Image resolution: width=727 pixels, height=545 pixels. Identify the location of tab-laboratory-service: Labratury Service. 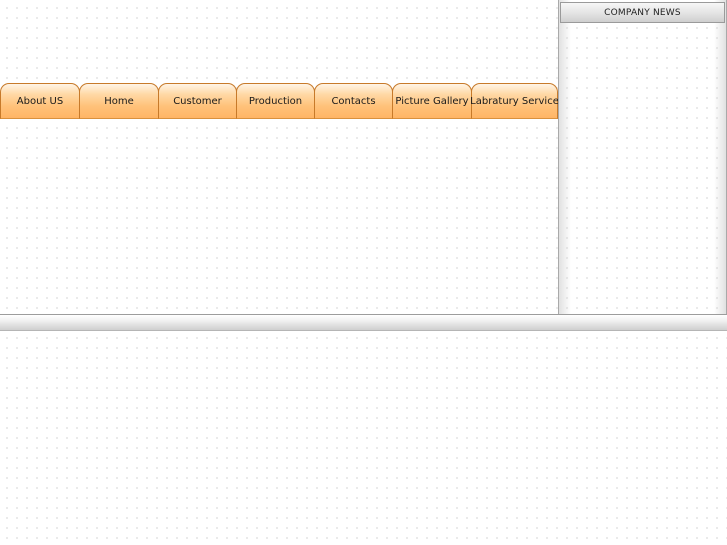
(514, 101).